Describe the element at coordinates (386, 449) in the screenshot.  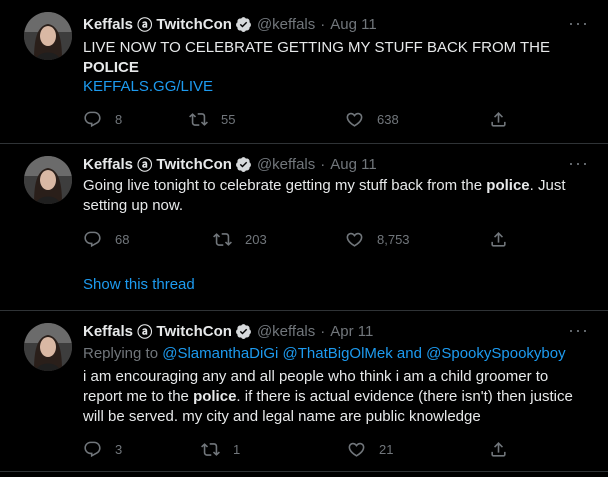
I see `like-count: 21` at that location.